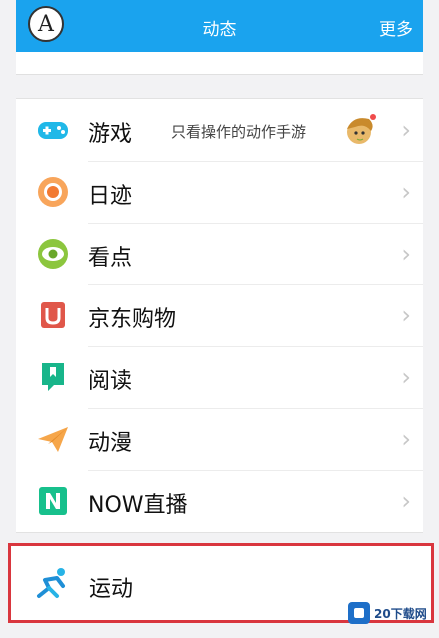 The image size is (439, 638). I want to click on page-title: 动态, so click(219, 30).